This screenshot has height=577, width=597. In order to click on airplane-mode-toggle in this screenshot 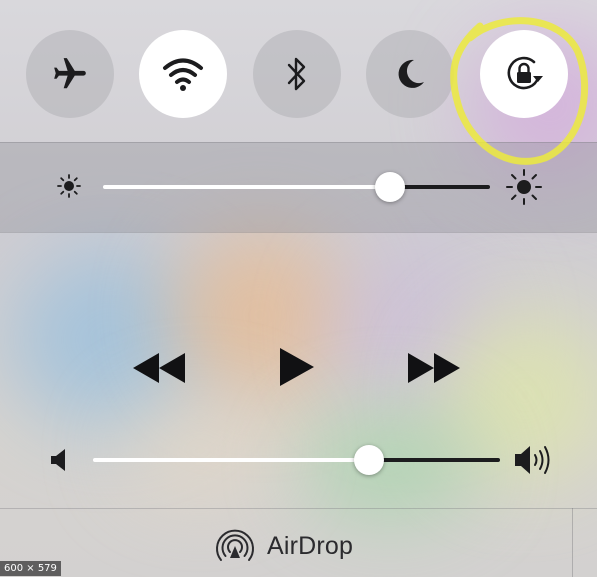, I will do `click(70, 74)`.